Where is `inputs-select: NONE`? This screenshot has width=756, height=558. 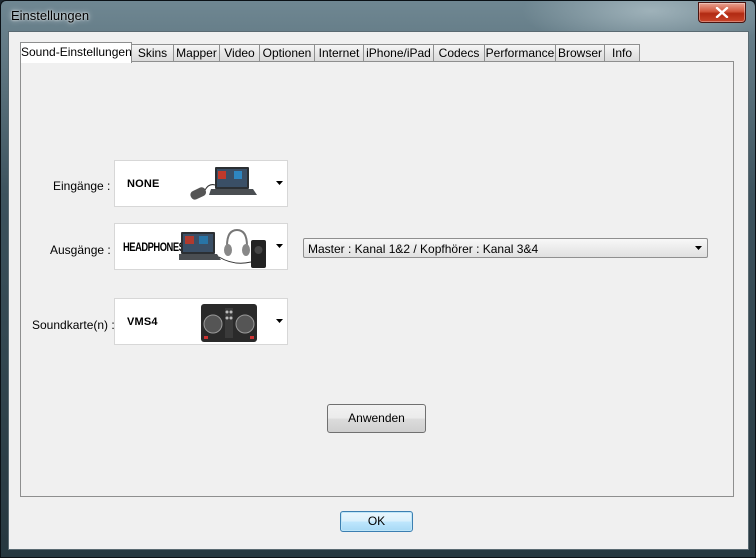 inputs-select: NONE is located at coordinates (201, 183).